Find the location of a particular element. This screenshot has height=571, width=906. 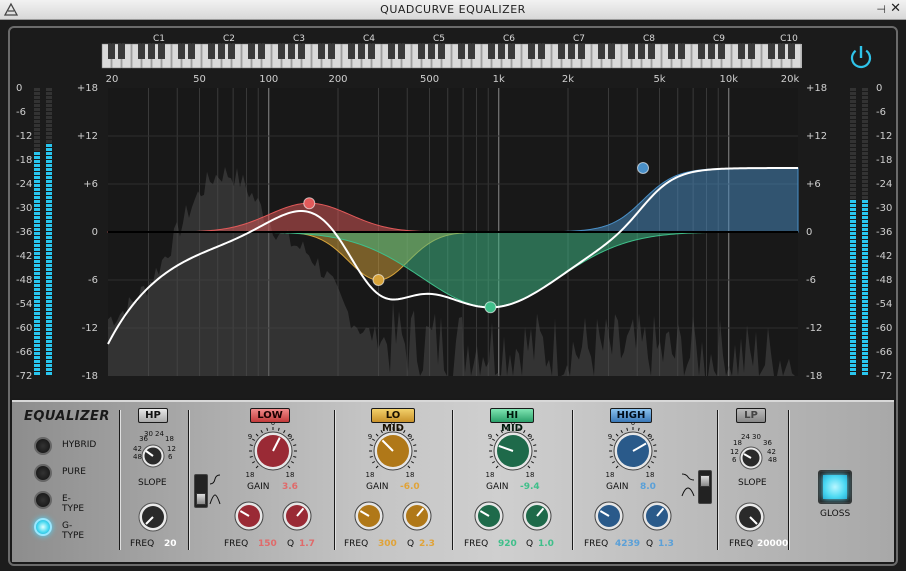

lp-freq-knob is located at coordinates (750, 517).